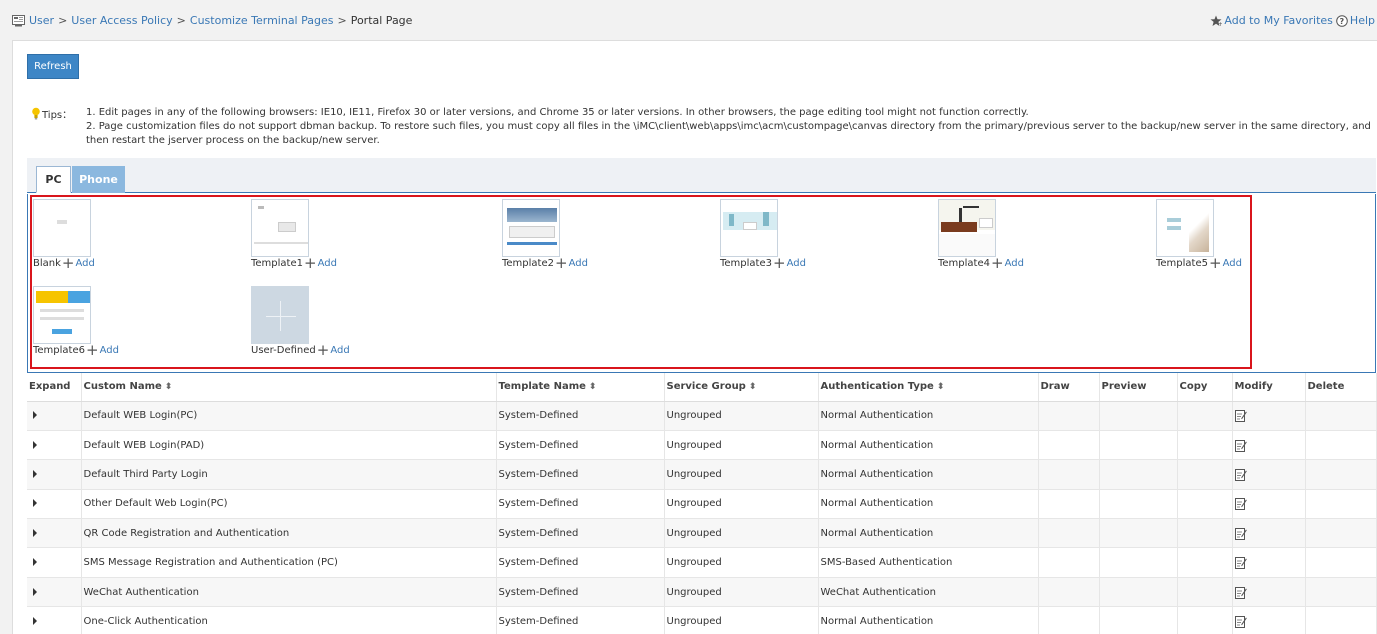 The width and height of the screenshot is (1377, 634). Describe the element at coordinates (59, 350) in the screenshot. I see `template-name: Template6` at that location.